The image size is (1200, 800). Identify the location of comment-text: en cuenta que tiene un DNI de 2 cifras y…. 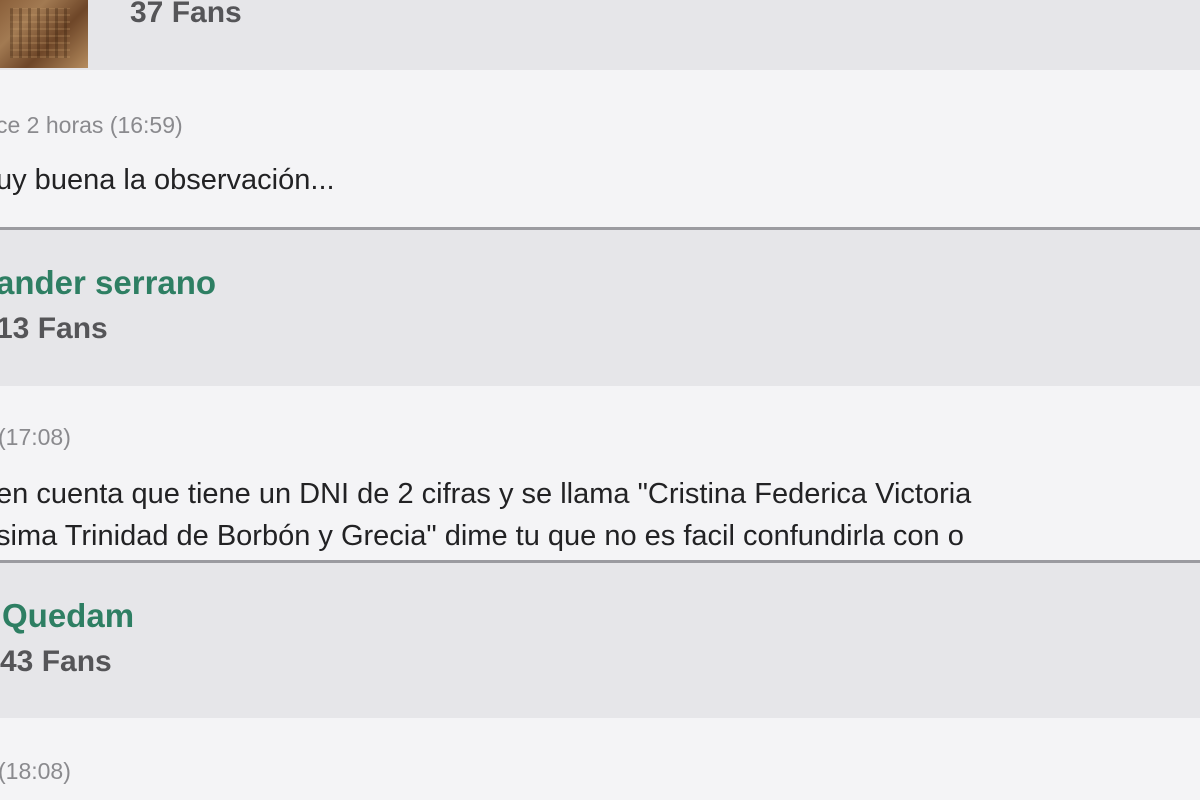
(486, 494).